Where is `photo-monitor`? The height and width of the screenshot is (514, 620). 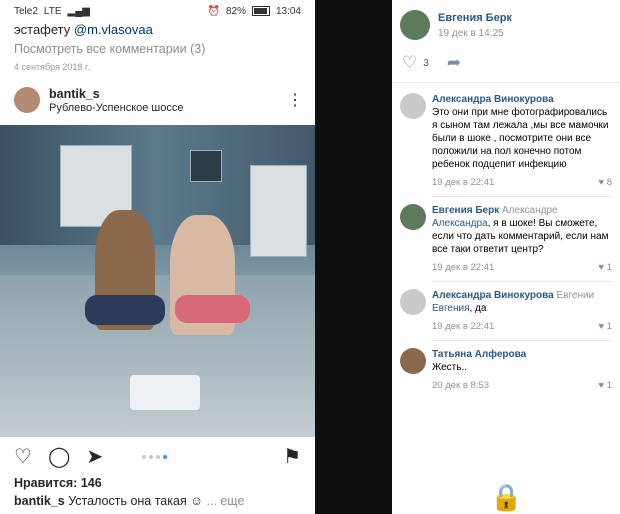
photo-monitor is located at coordinates (206, 166).